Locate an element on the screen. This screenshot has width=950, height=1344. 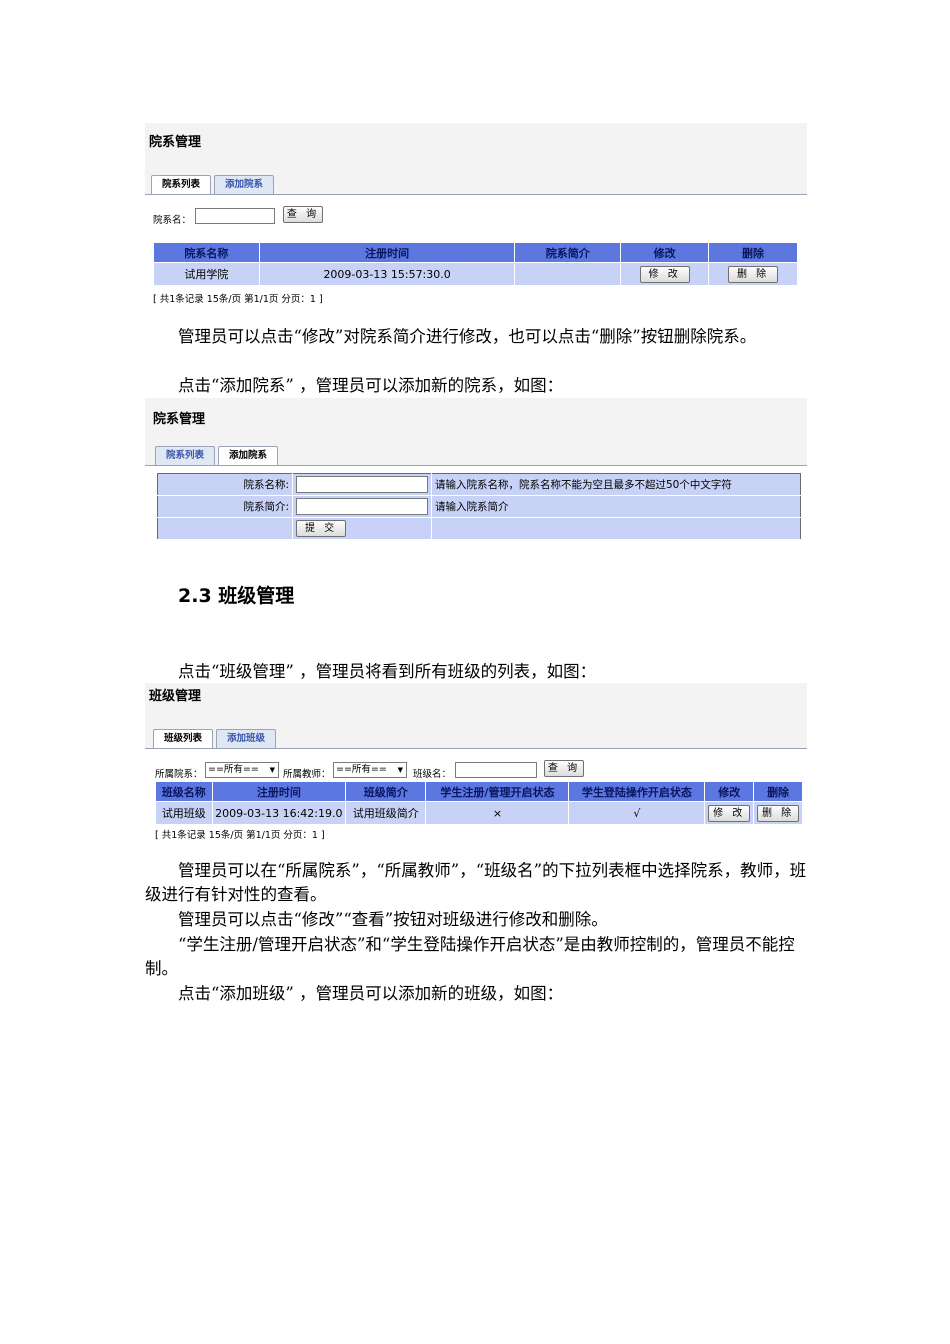
paragraph-edit-delete-college: 管理员可以点击“修改”对院系简介进行修改，也可以点击“删除”按钮删除院系。 is located at coordinates (467, 336).